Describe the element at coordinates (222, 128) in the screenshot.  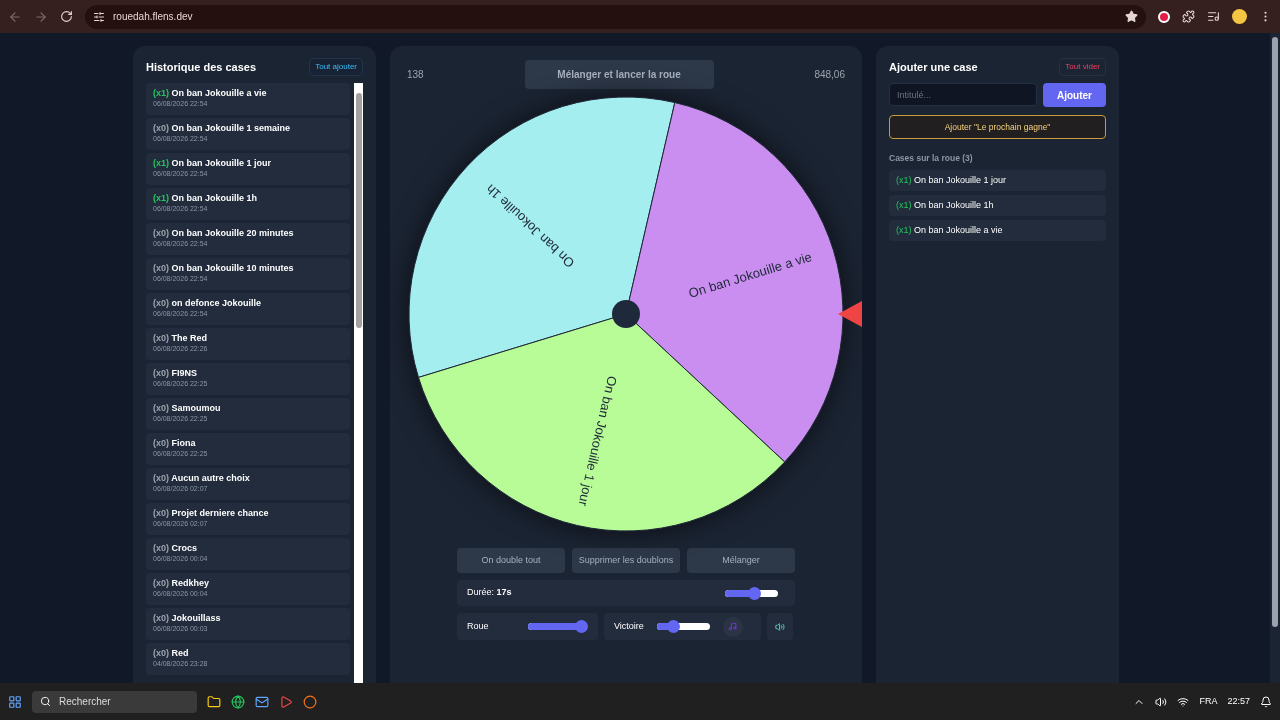
I see `history-item-title: (x0) On ban Jokouille 1 semaine` at that location.